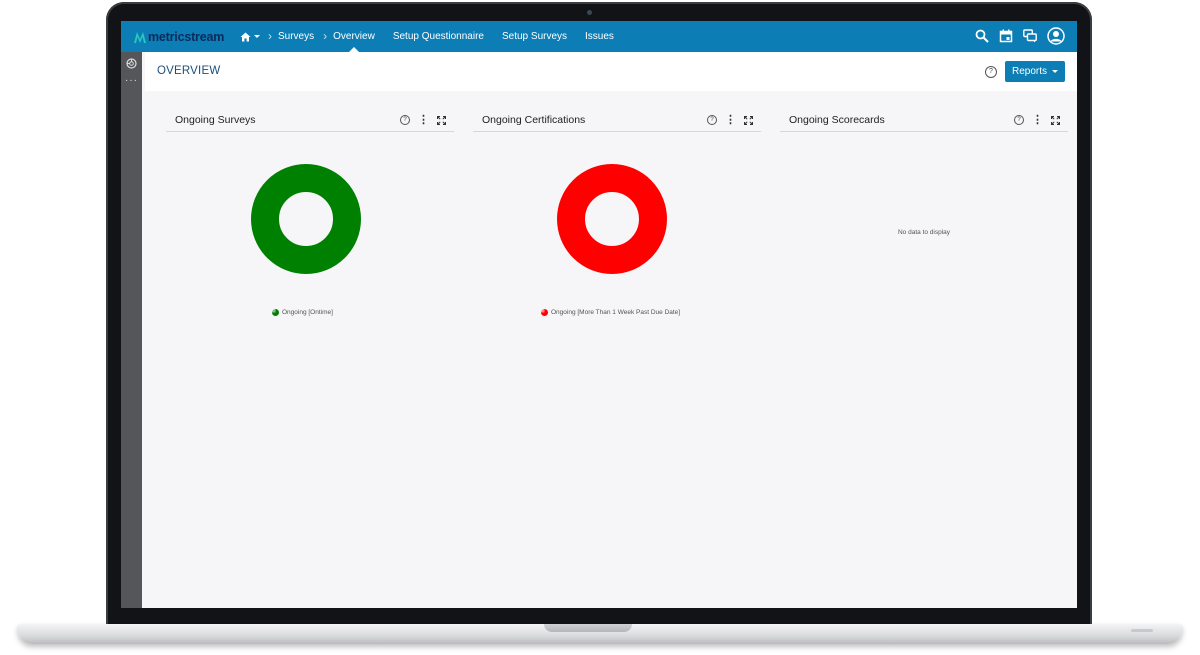 The width and height of the screenshot is (1200, 655). I want to click on metricstream-logo-icon, so click(140, 37).